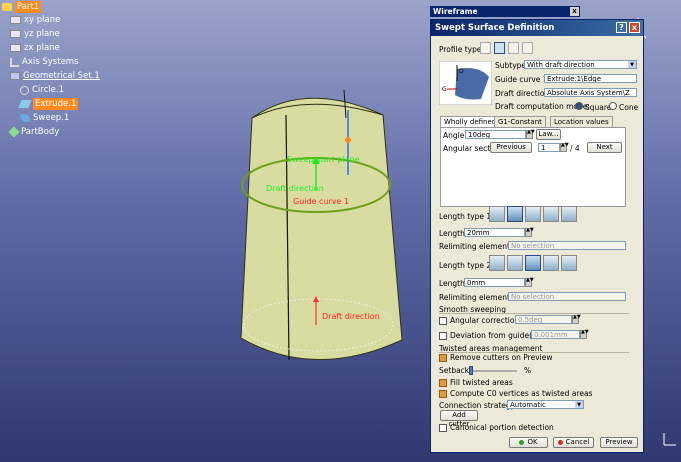  Describe the element at coordinates (576, 319) in the screenshot. I see `angular-correction-spinner: ▲▼` at that location.